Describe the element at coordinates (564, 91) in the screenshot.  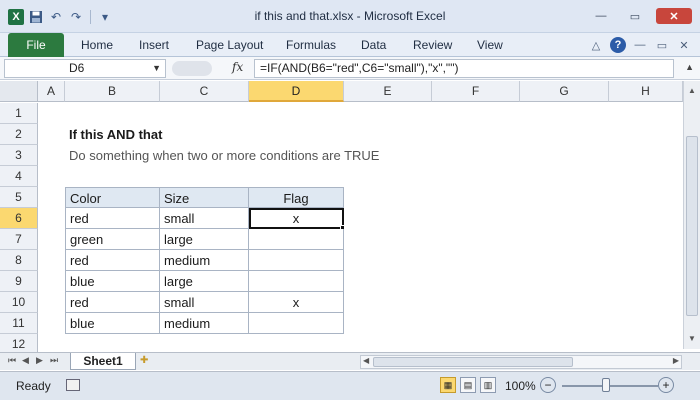
I see `column-header-g: G` at that location.